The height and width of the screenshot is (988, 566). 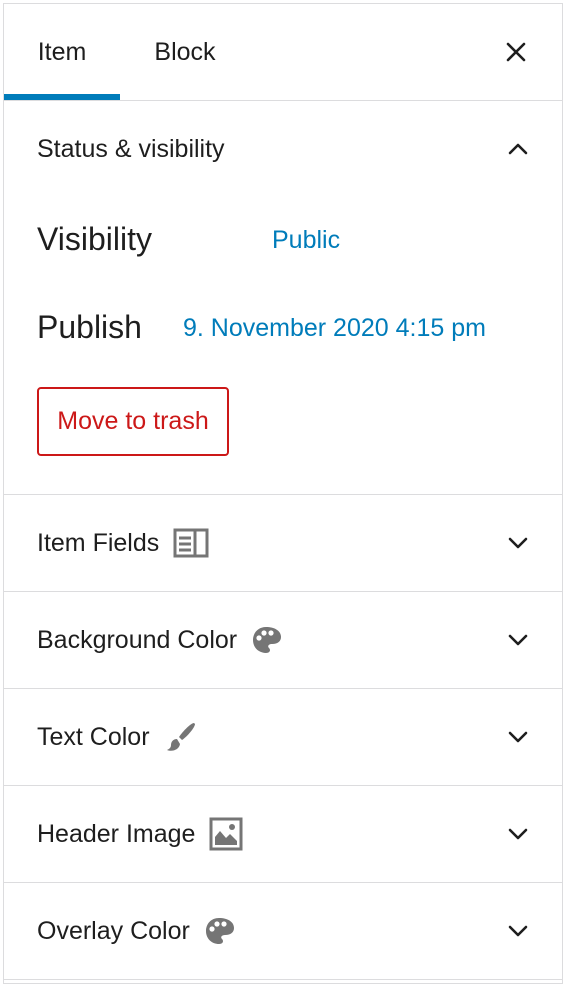 What do you see at coordinates (89, 327) in the screenshot?
I see `publish-label: Publish` at bounding box center [89, 327].